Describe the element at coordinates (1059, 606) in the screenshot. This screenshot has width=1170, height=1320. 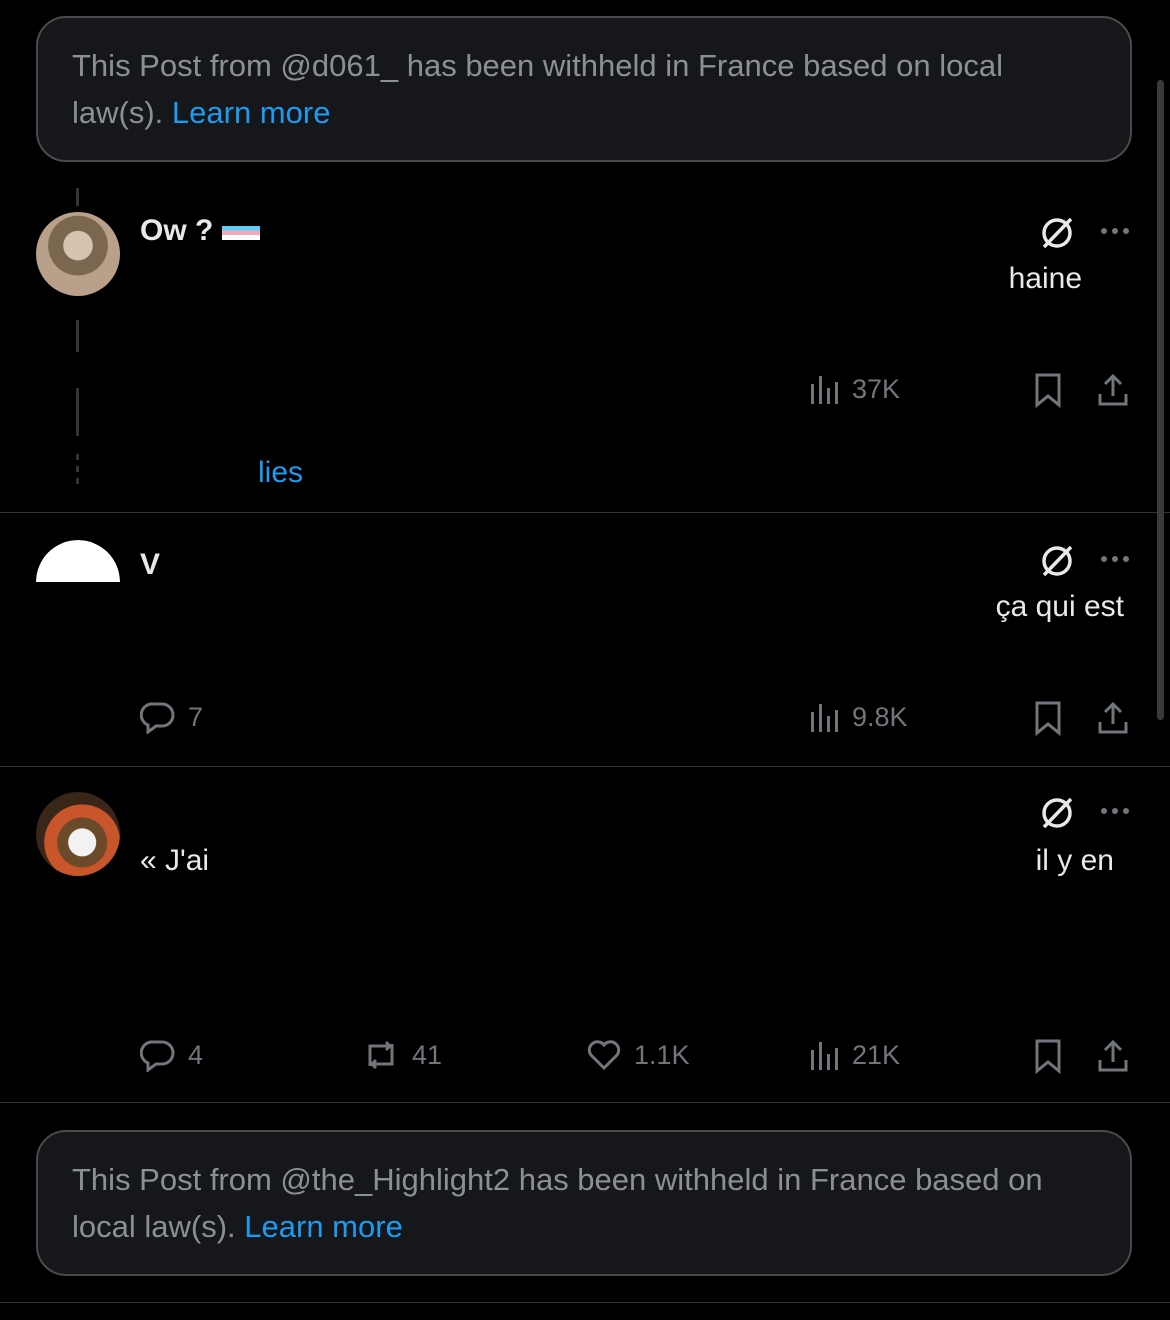
I see `post-text: ça qui est` at that location.